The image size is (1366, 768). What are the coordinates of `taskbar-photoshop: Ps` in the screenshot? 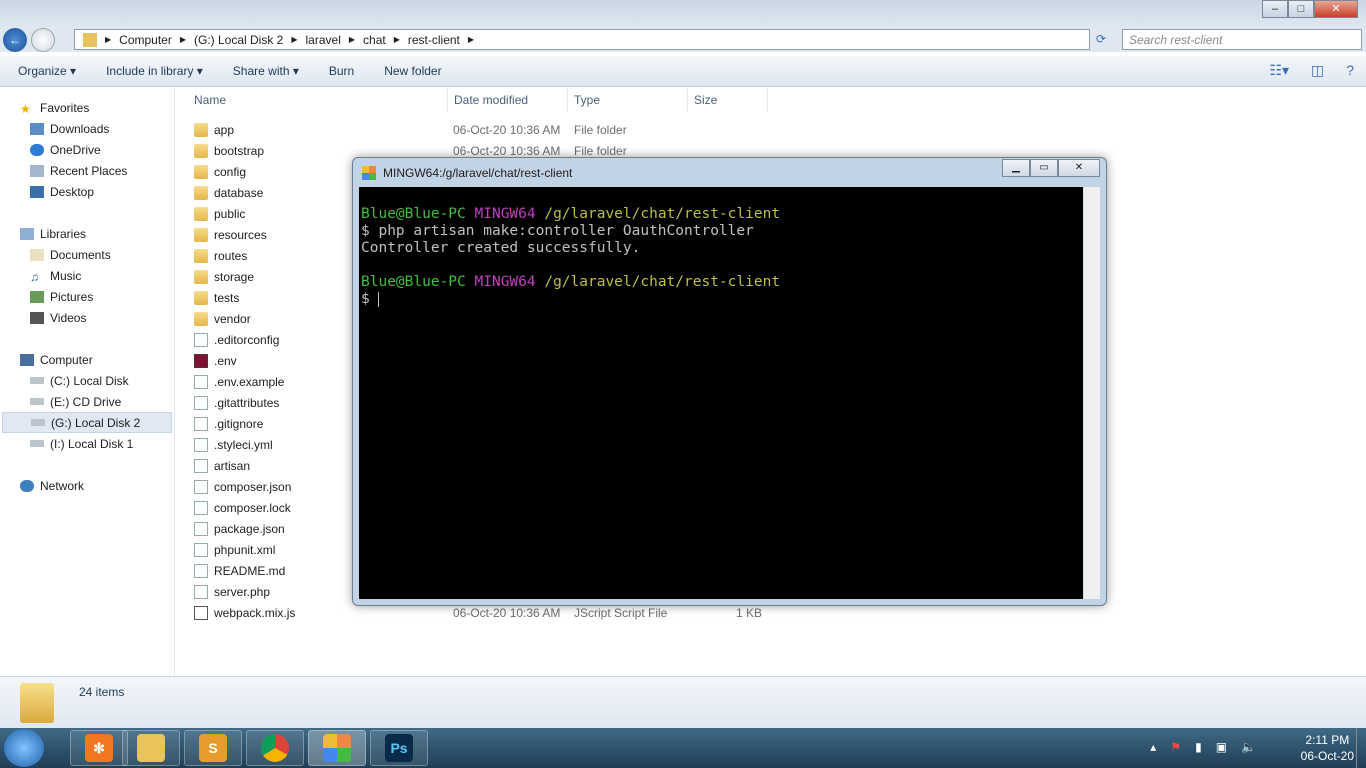 It's located at (399, 748).